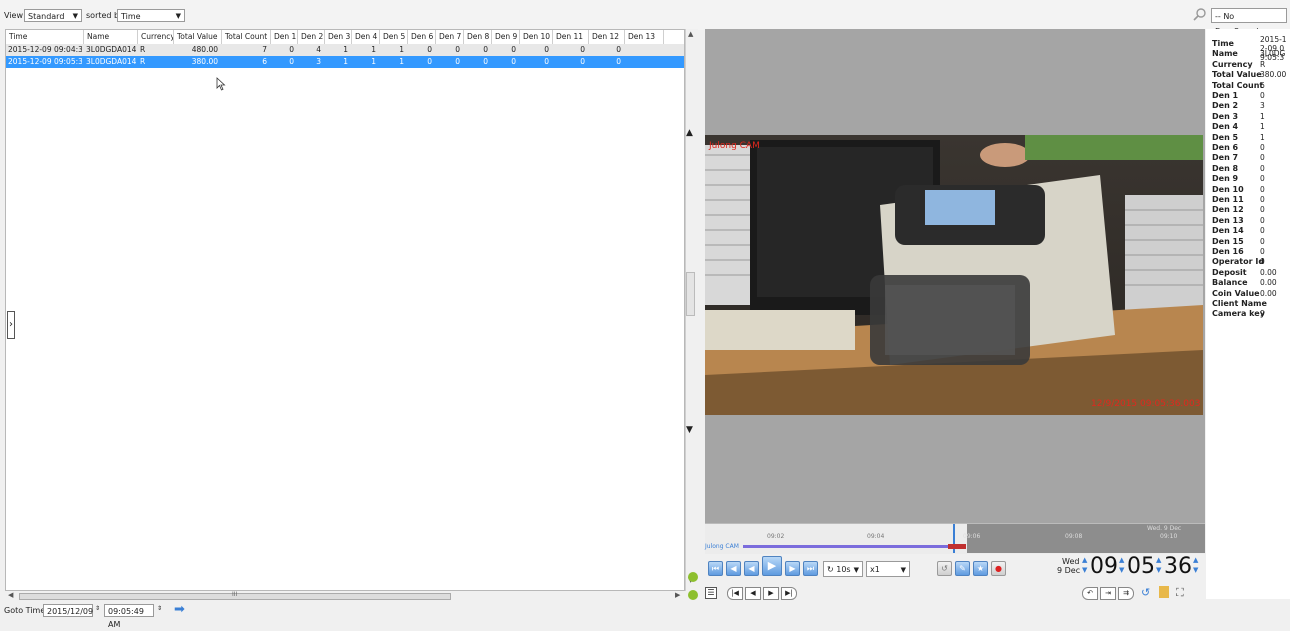 The image size is (1290, 631). Describe the element at coordinates (1145, 592) in the screenshot. I see `undo-icon: ↺` at that location.